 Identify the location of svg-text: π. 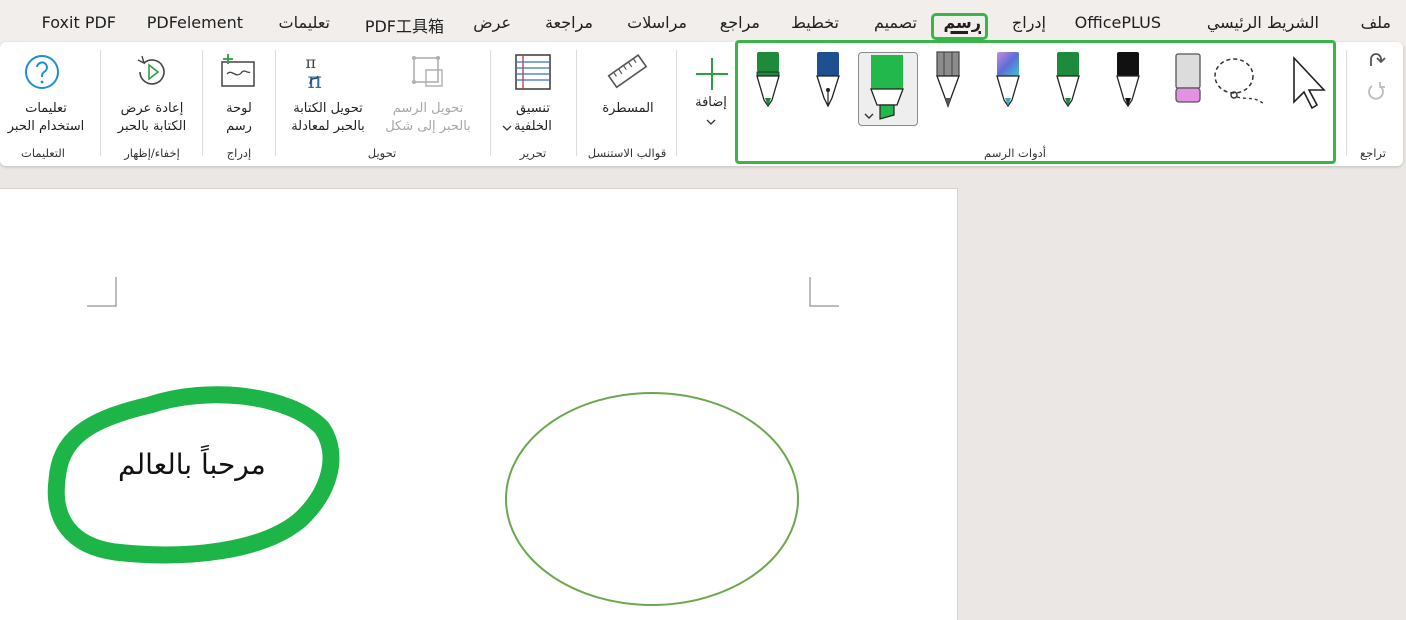
(315, 80).